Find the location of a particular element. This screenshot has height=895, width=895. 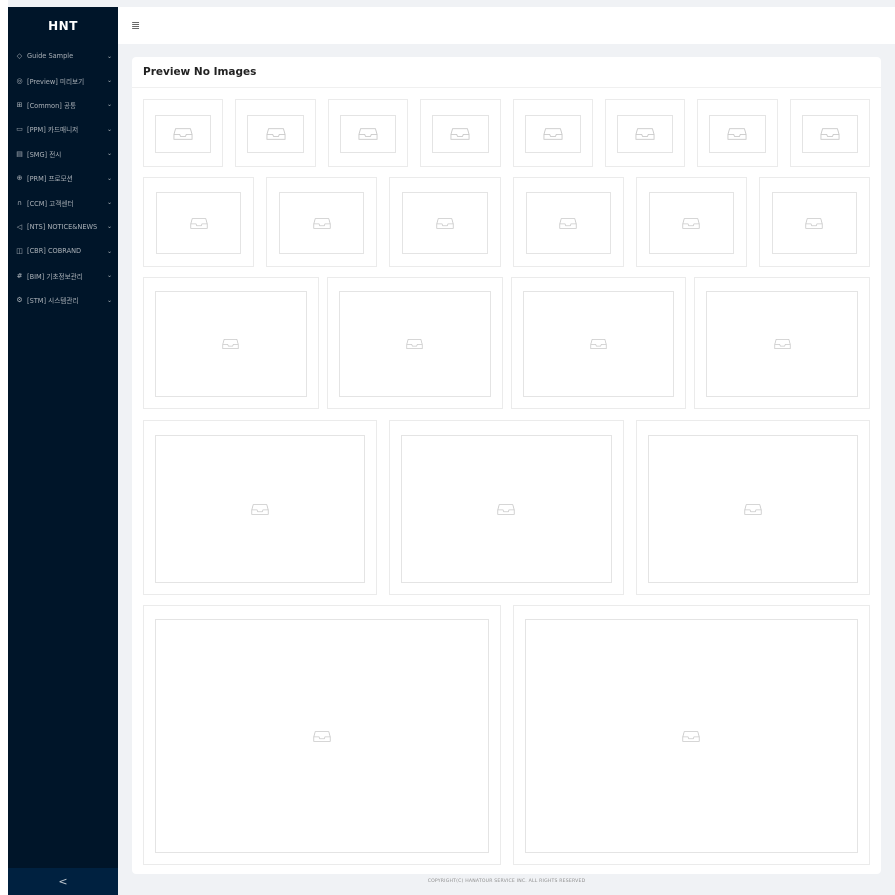

sidebar-item-bim: # [BIM] 기초정보관리 ⌄ is located at coordinates (63, 276).